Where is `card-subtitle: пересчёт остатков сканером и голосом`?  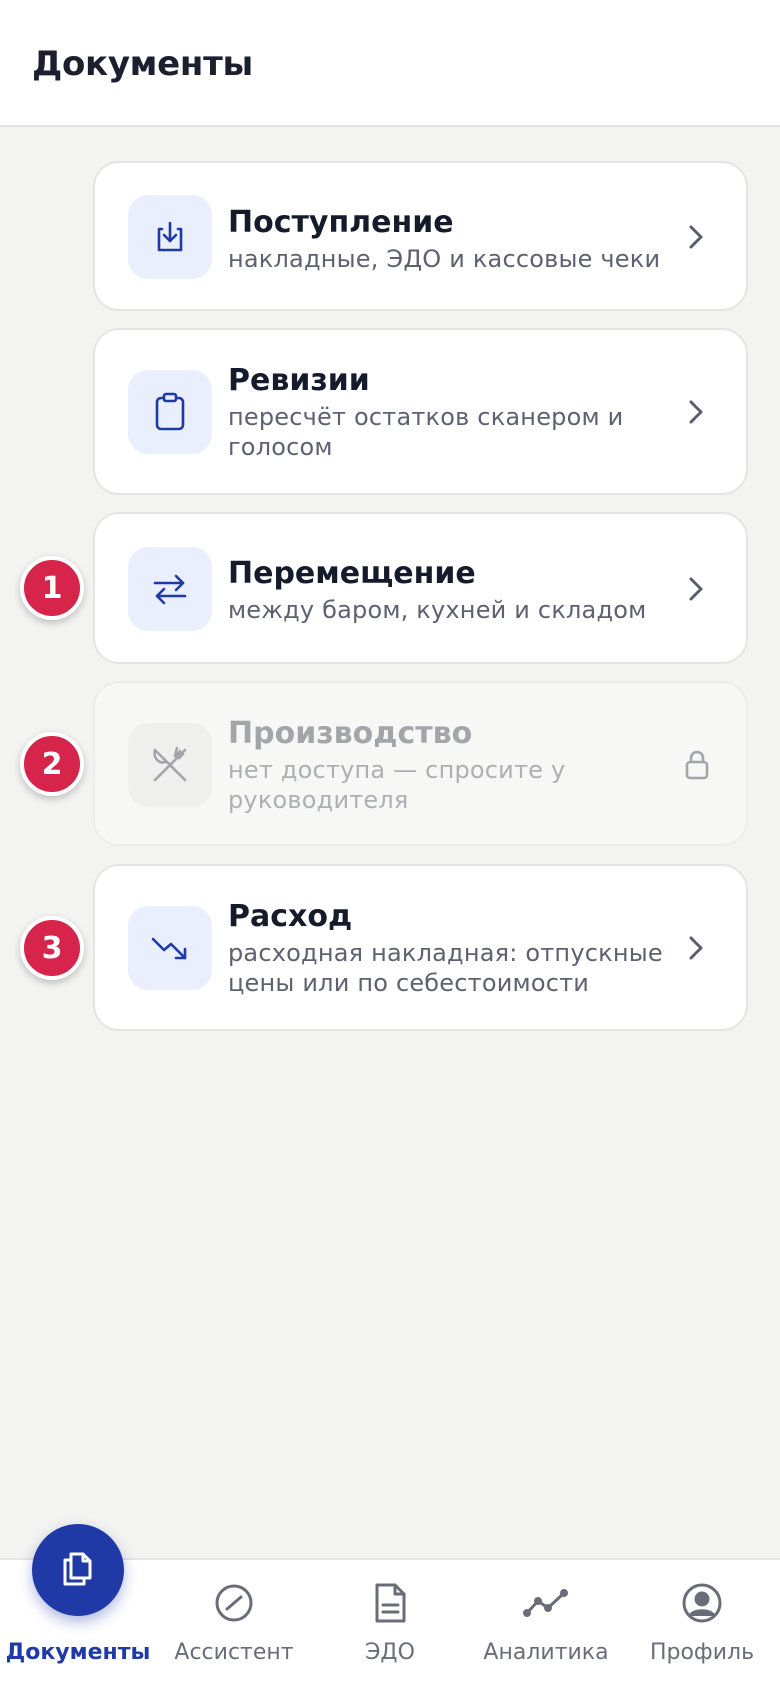
card-subtitle: пересчёт остатков сканером и голосом is located at coordinates (426, 432).